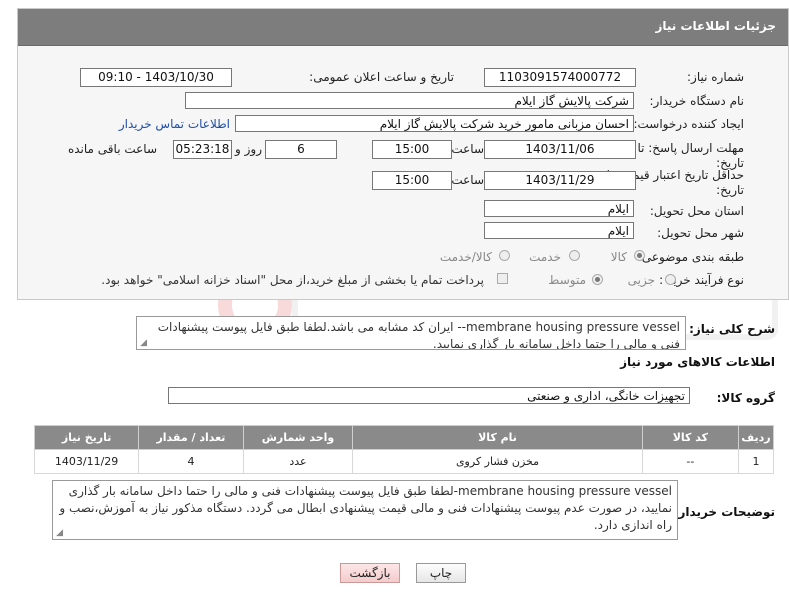  Describe the element at coordinates (465, 257) in the screenshot. I see `category-option-goods-service: کالا/خدمت` at that location.